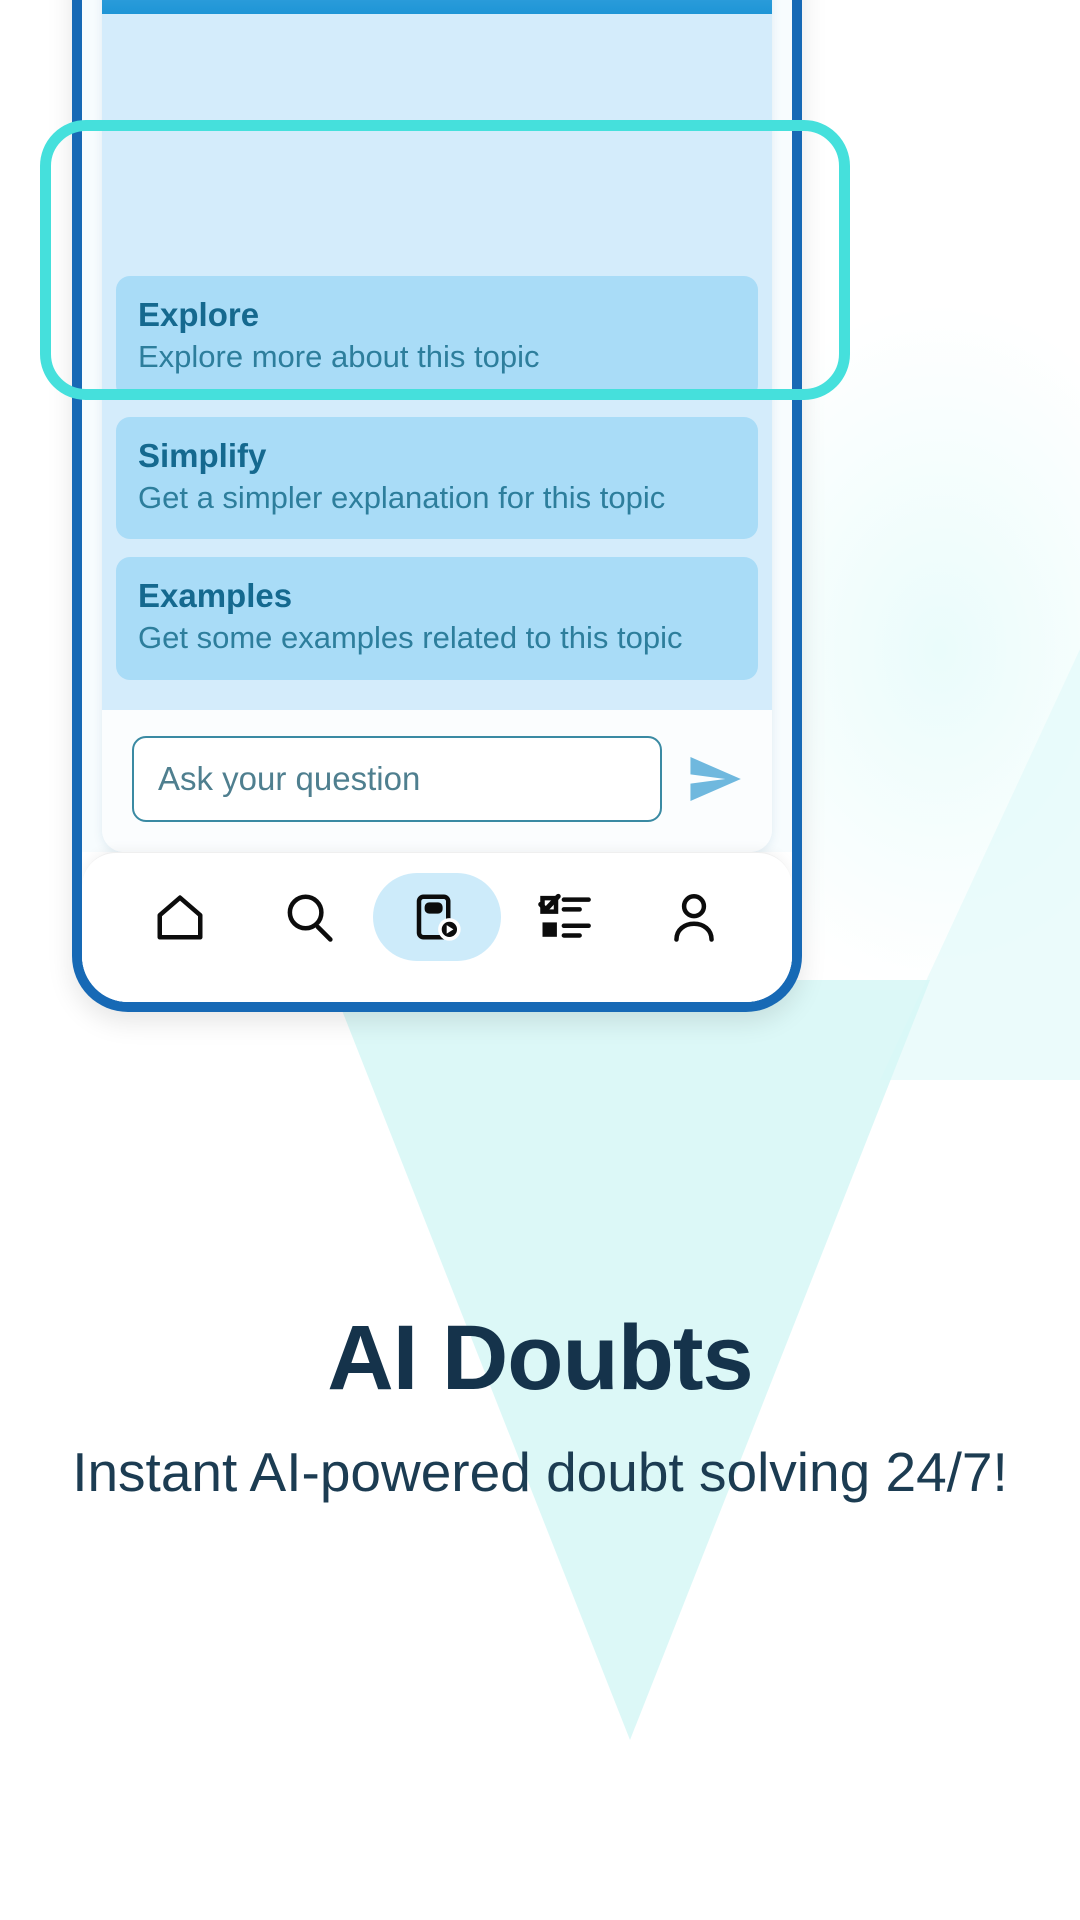 This screenshot has height=1920, width=1080. I want to click on nav-item-search, so click(308, 917).